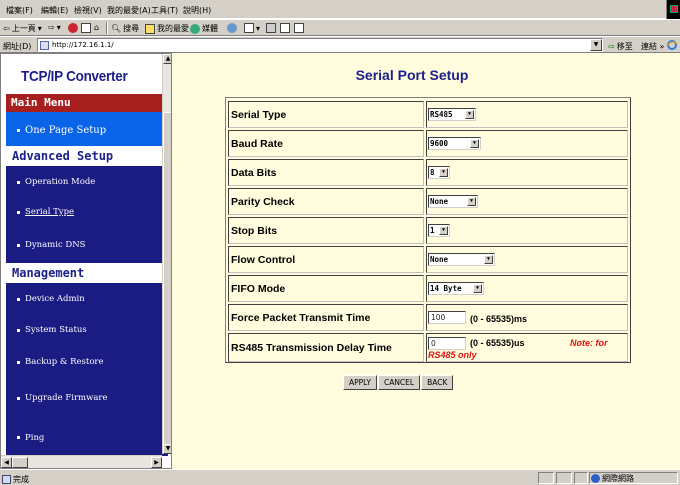 The width and height of the screenshot is (680, 485). Describe the element at coordinates (249, 28) in the screenshot. I see `mail-icon` at that location.